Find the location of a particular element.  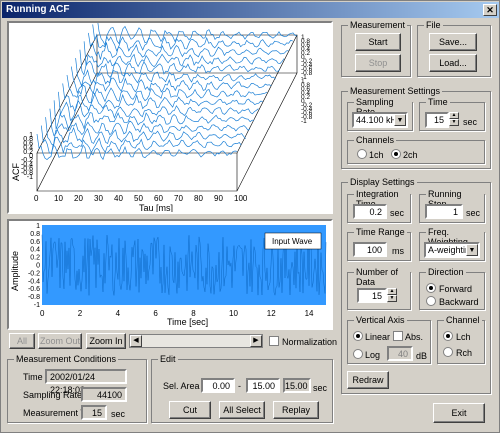

time-value: 2002/01/24 22:18:03 is located at coordinates (86, 382).